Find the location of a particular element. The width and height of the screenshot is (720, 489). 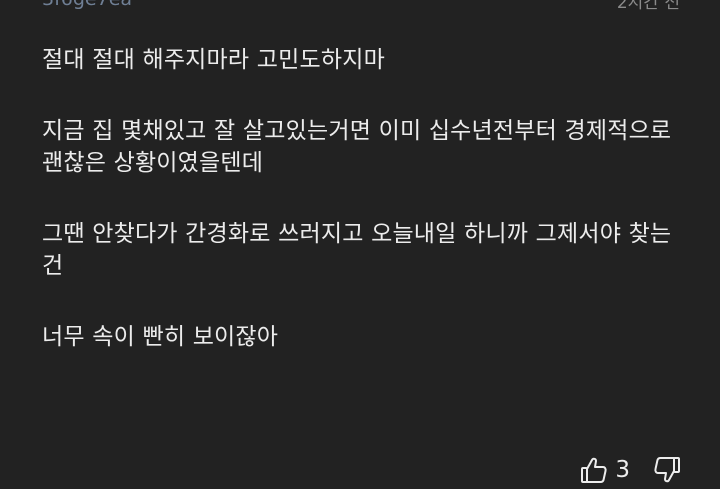

comment-paragraph-3: 그땐 안찾다가 간경화로 쓰러지고 오늘내일 하니까 그제서야 찾는건 is located at coordinates (357, 250).